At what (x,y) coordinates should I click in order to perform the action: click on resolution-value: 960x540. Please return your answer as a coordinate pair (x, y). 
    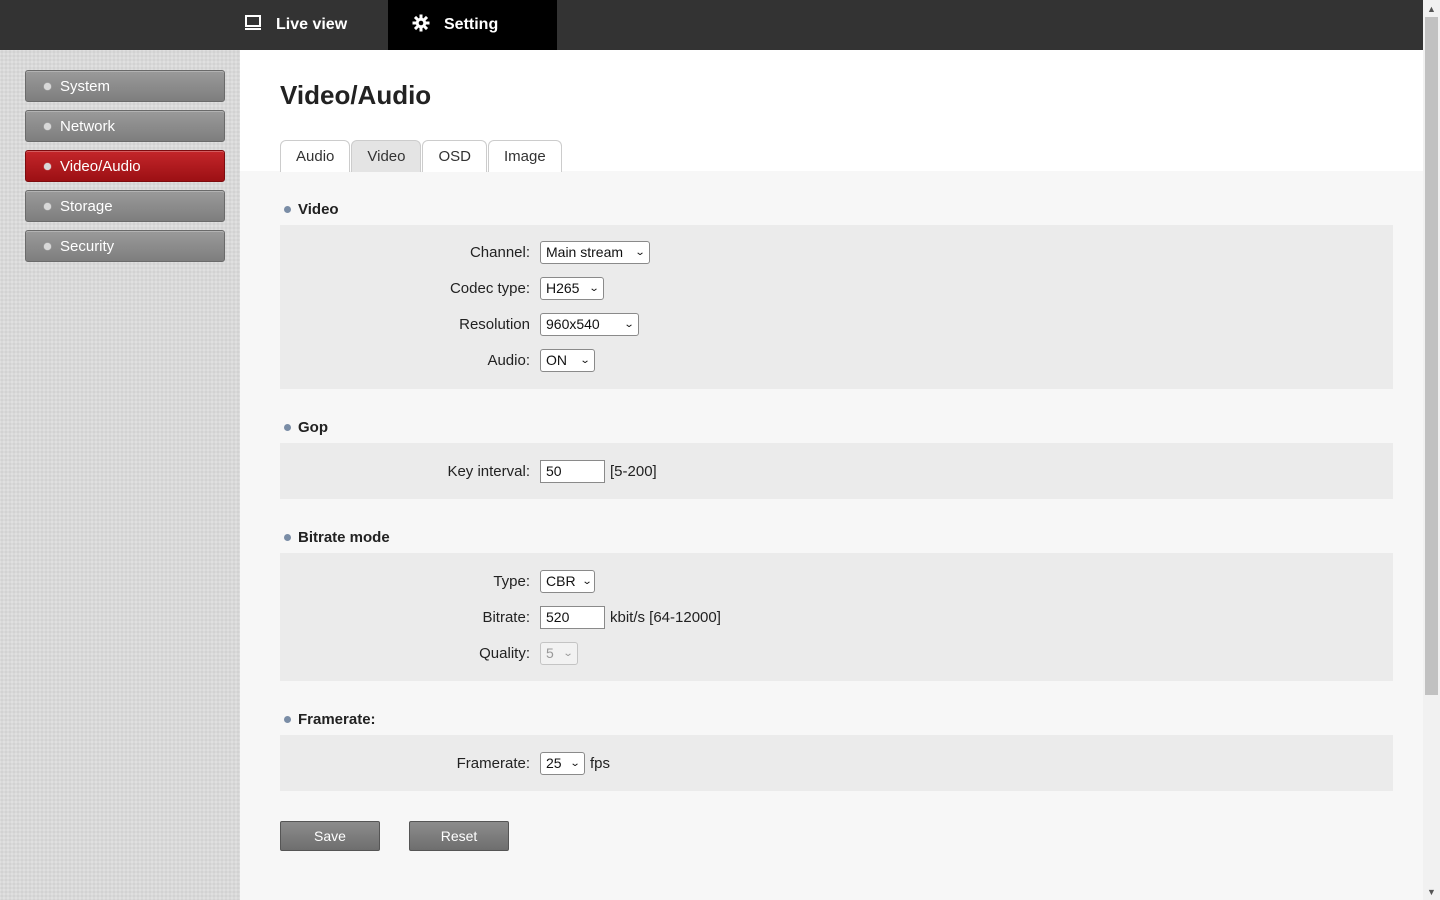
    Looking at the image, I should click on (573, 324).